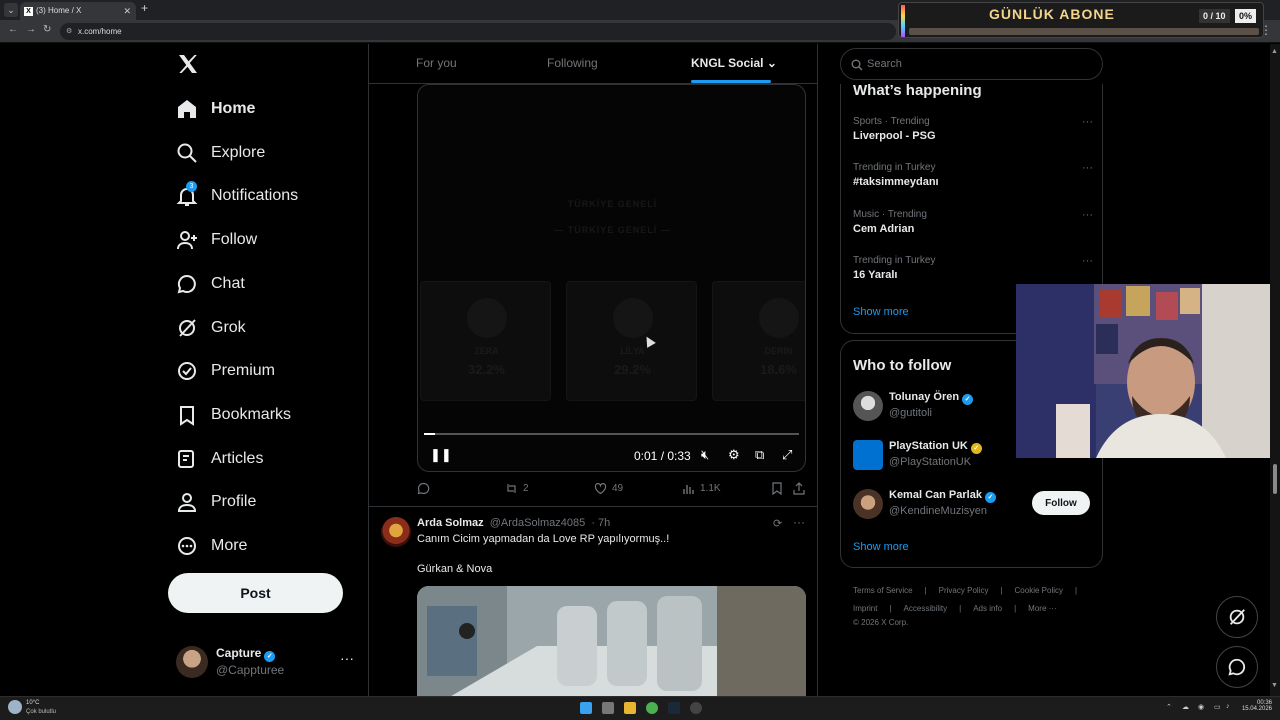 This screenshot has height=720, width=1280. I want to click on footer-link-accessibility: Accessibility, so click(926, 608).